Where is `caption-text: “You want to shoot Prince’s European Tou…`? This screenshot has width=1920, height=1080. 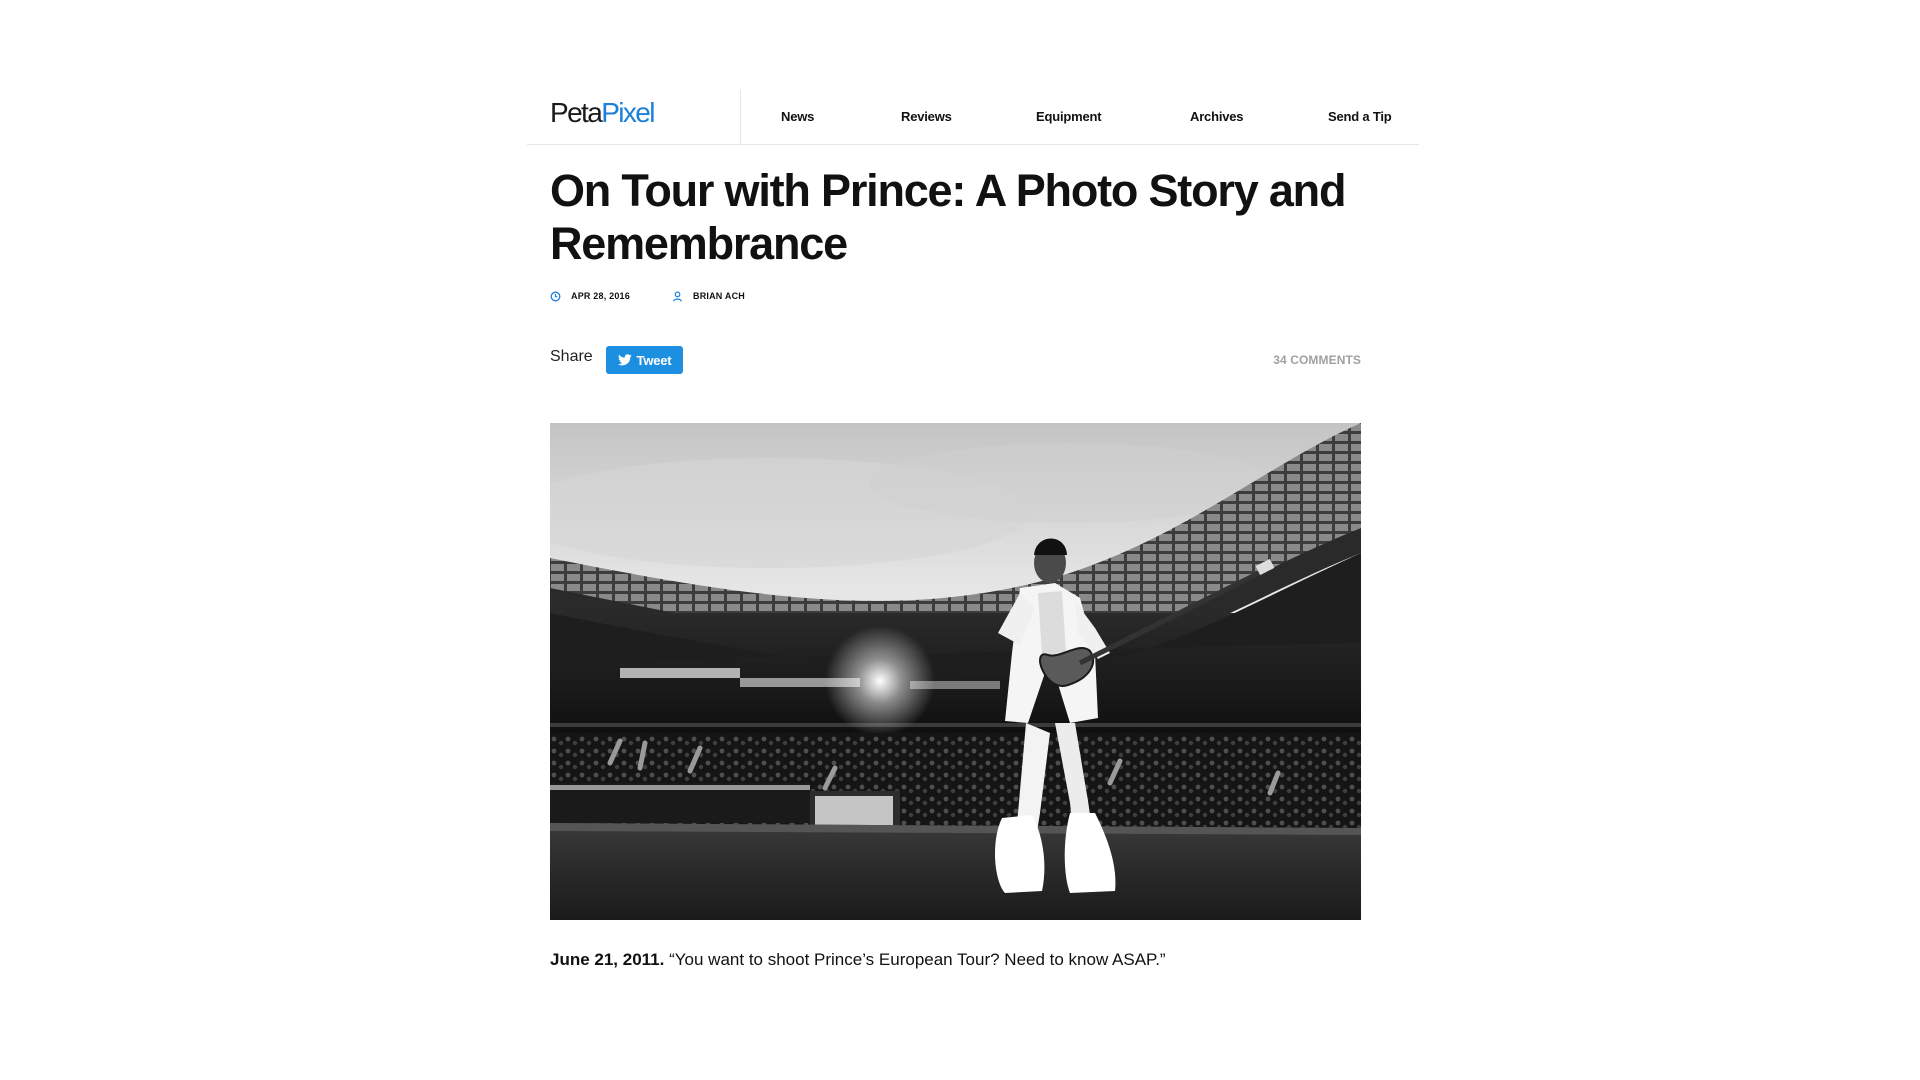 caption-text: “You want to shoot Prince’s European Tou… is located at coordinates (917, 959).